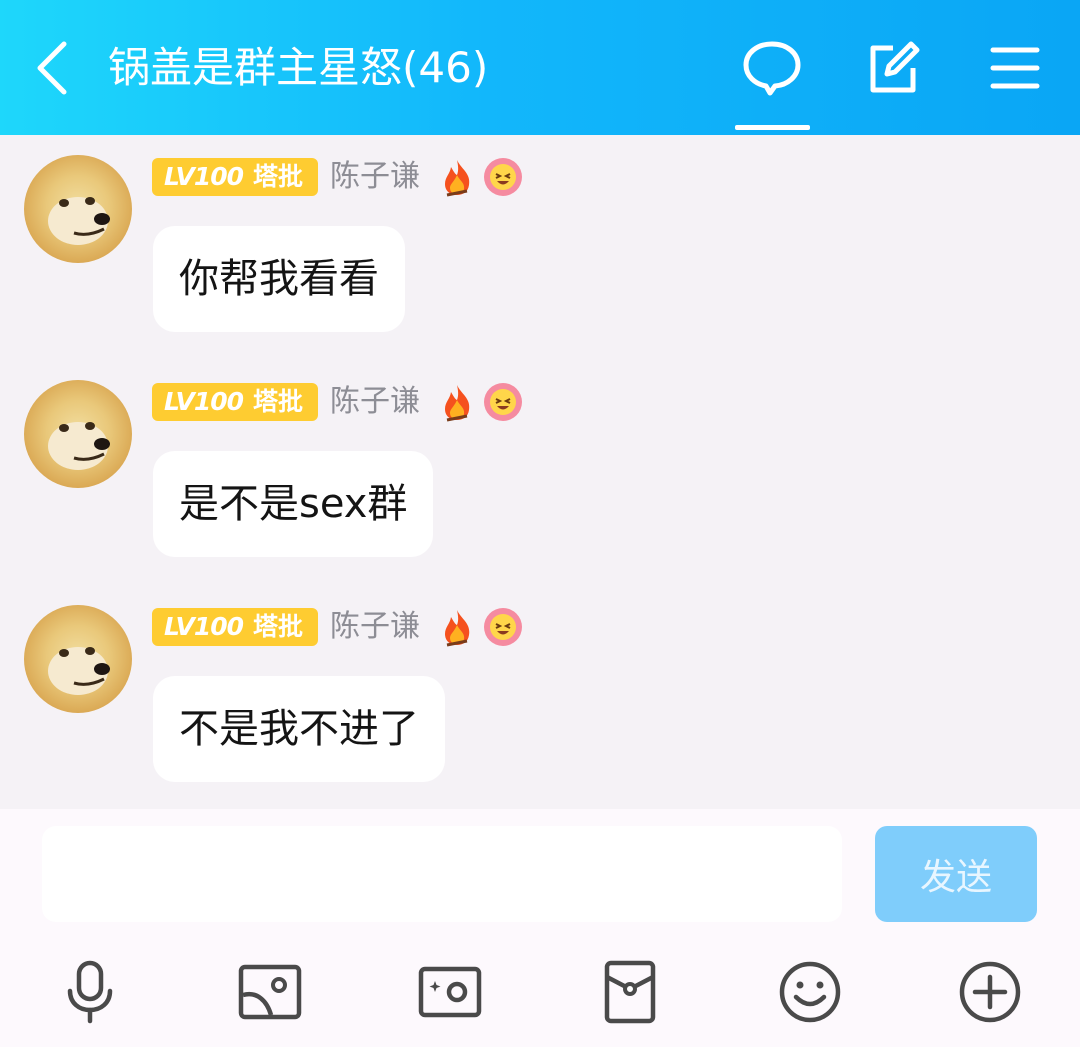 Image resolution: width=1080 pixels, height=1047 pixels. Describe the element at coordinates (630, 992) in the screenshot. I see `red-packet-icon` at that location.